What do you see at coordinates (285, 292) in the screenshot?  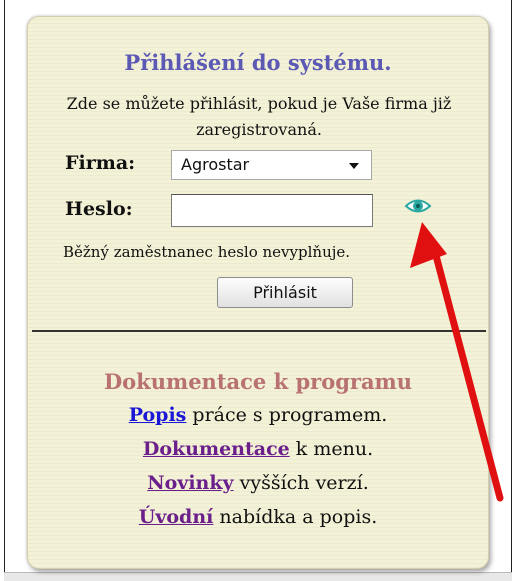 I see `login-button: Přihlásit` at bounding box center [285, 292].